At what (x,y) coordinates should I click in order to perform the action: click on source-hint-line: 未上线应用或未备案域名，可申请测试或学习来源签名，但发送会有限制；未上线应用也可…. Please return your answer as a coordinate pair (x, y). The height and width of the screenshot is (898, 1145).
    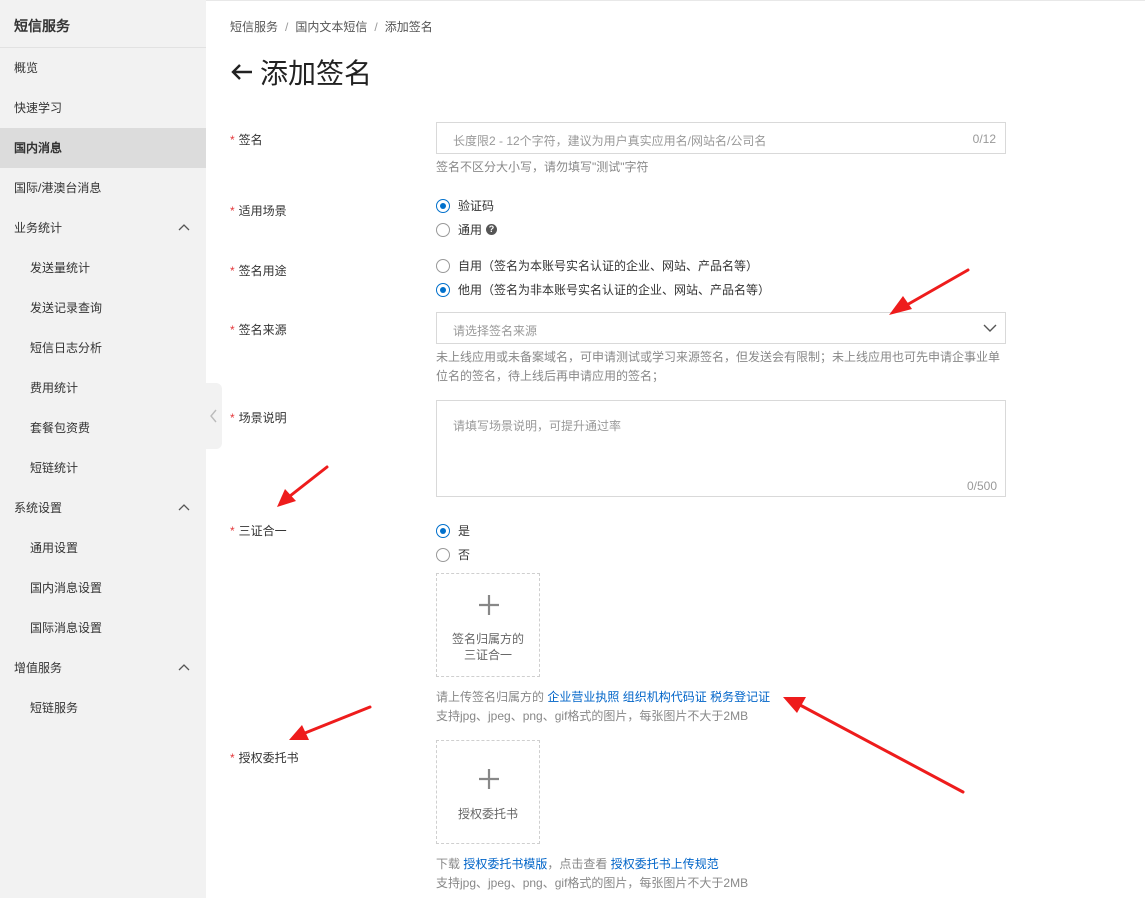
    Looking at the image, I should click on (718, 357).